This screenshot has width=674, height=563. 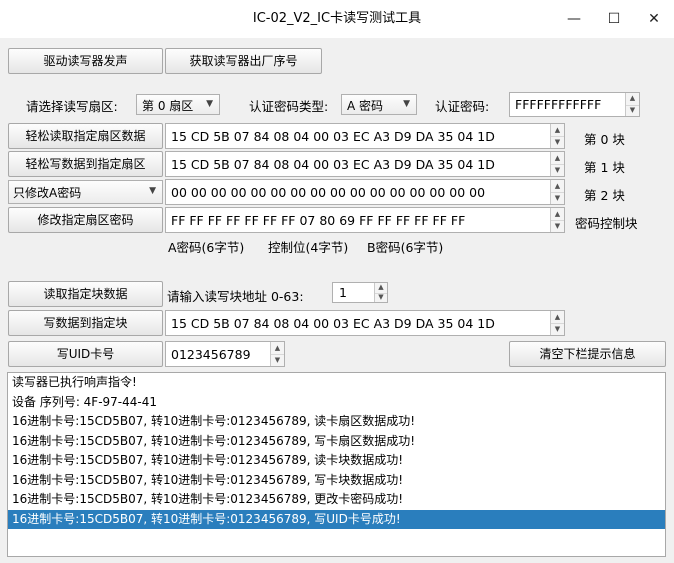 I want to click on block-address-stepper: 1 ▲ ▼, so click(x=360, y=292).